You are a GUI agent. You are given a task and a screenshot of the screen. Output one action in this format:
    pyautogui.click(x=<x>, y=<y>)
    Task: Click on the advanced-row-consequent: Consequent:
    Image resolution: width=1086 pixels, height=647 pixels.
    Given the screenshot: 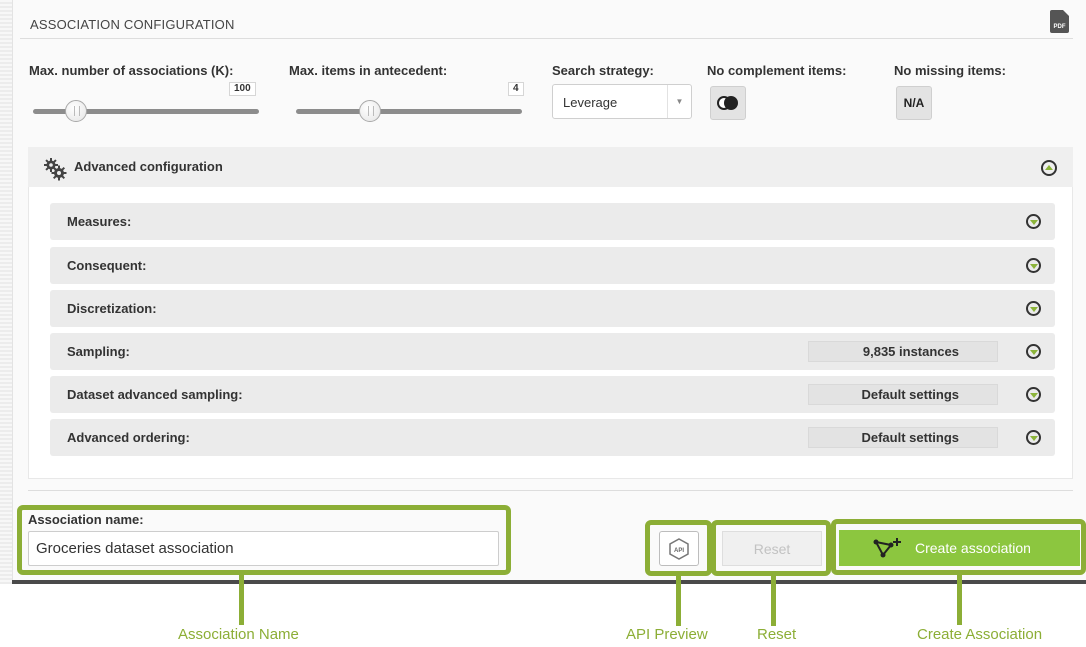 What is the action you would take?
    pyautogui.click(x=552, y=265)
    